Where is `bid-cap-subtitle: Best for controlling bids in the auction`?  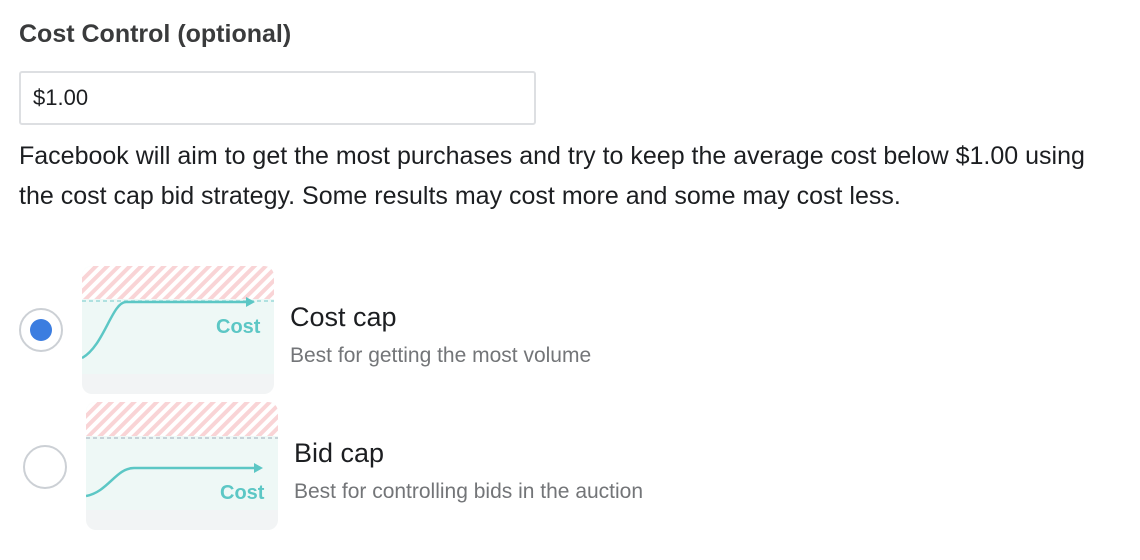
bid-cap-subtitle: Best for controlling bids in the auction is located at coordinates (469, 491).